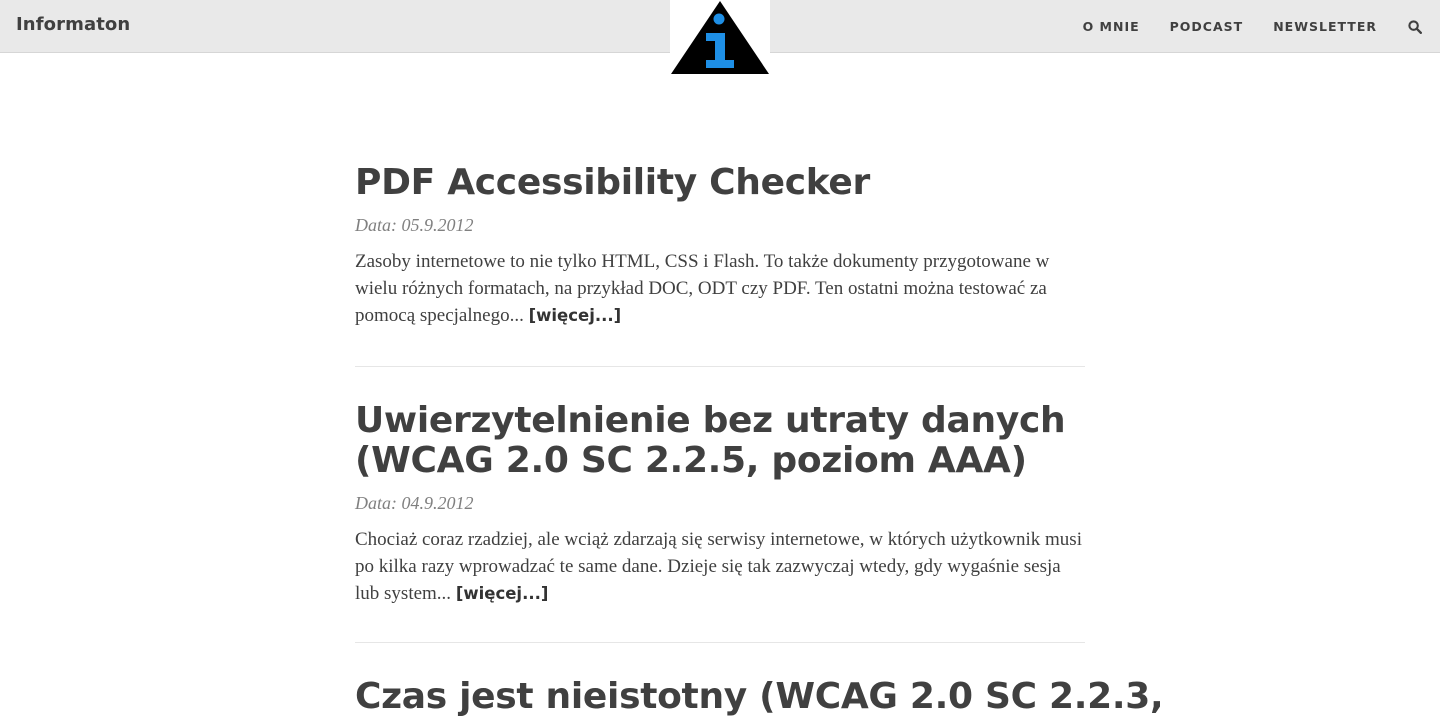 This screenshot has width=1440, height=720. I want to click on main-nav: O MNIE PODCAST NEWSLETTER, so click(1261, 26).